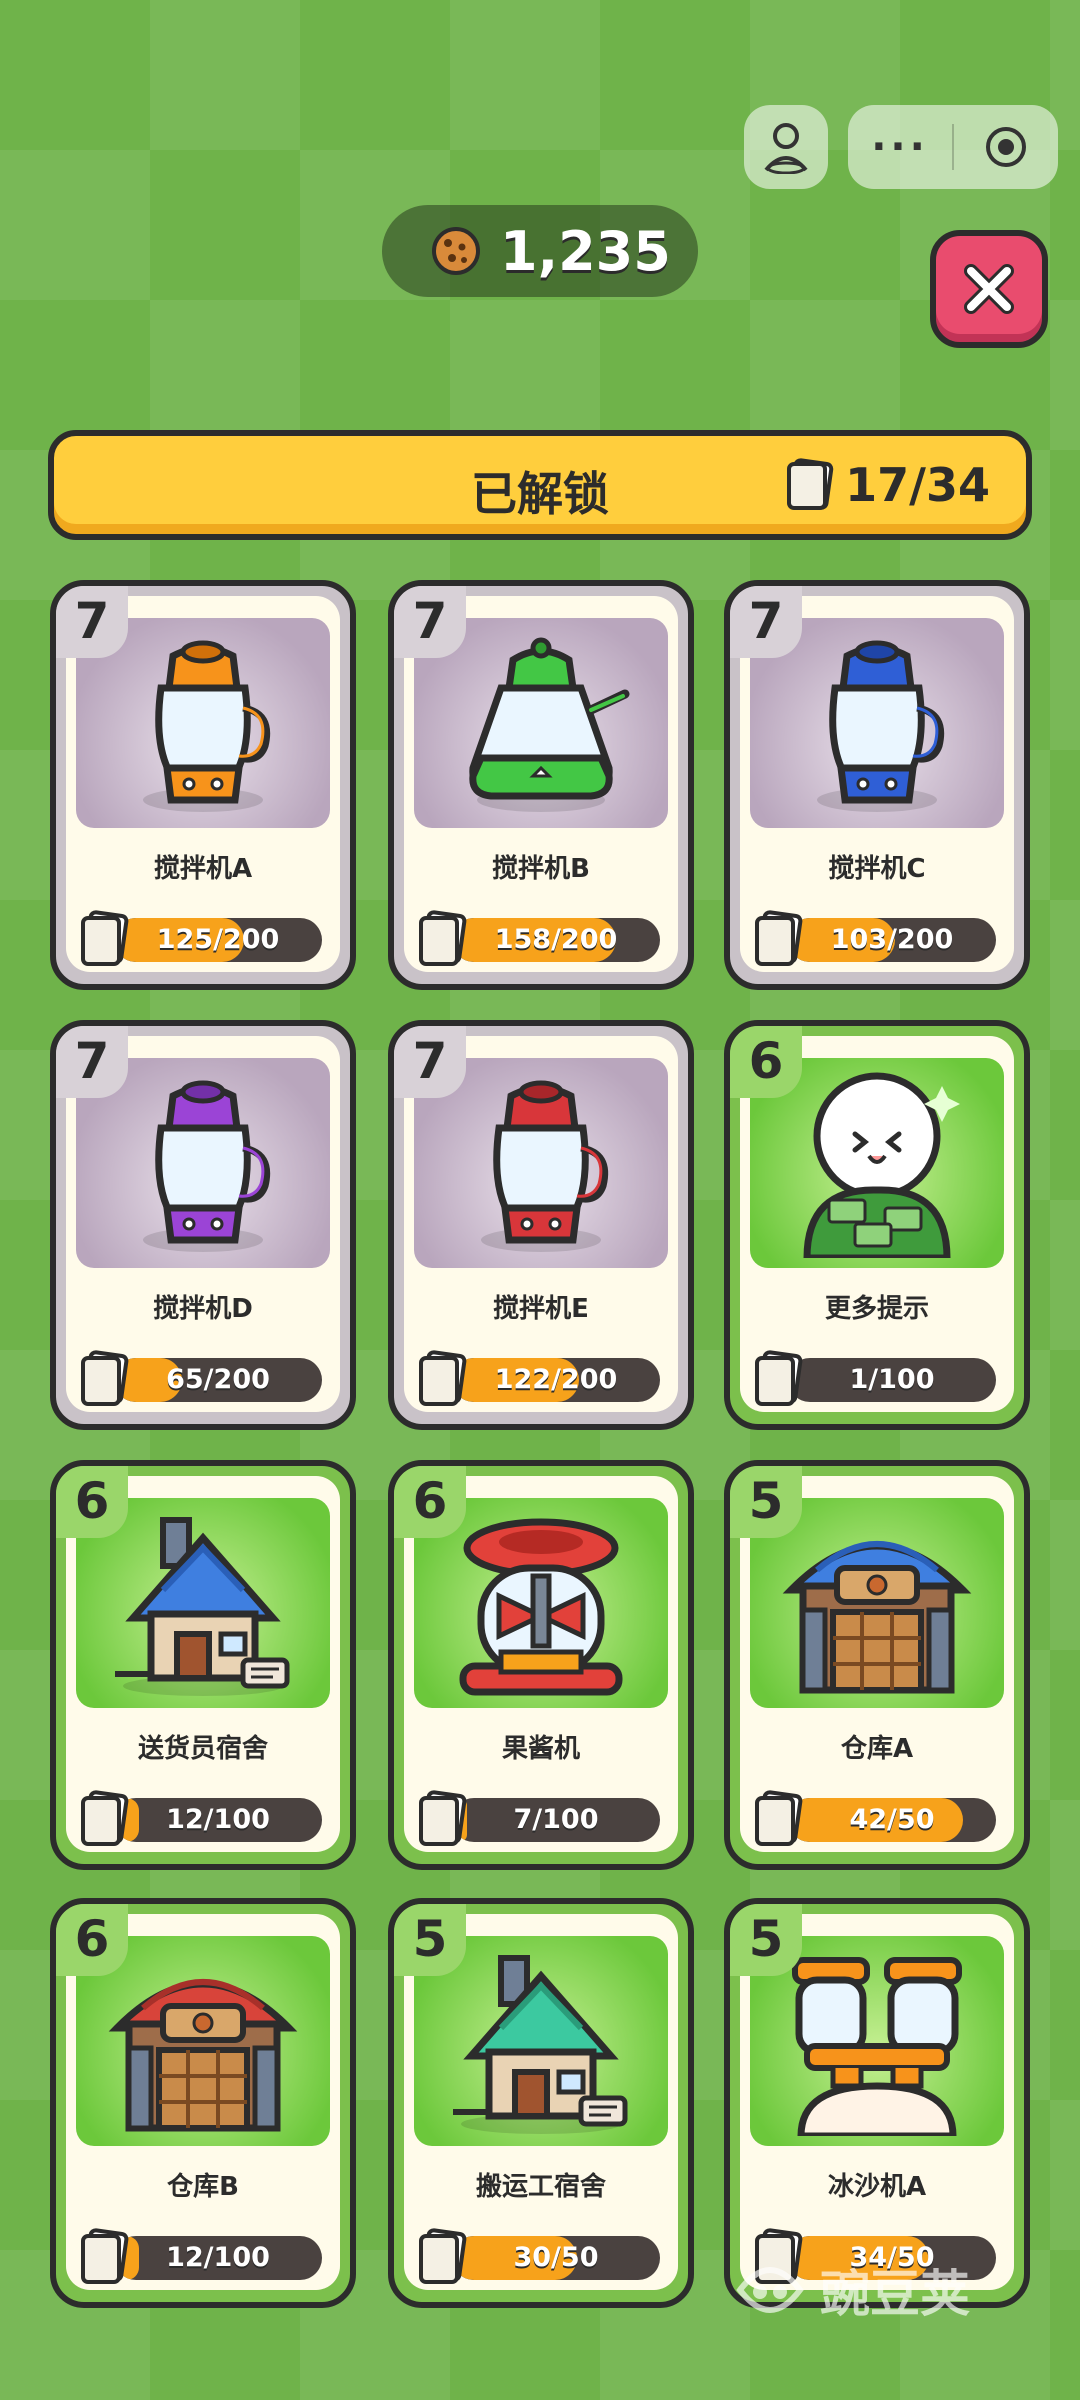 This screenshot has height=2400, width=1080. Describe the element at coordinates (895, 2294) in the screenshot. I see `watermark-text: 豌豆荚` at that location.